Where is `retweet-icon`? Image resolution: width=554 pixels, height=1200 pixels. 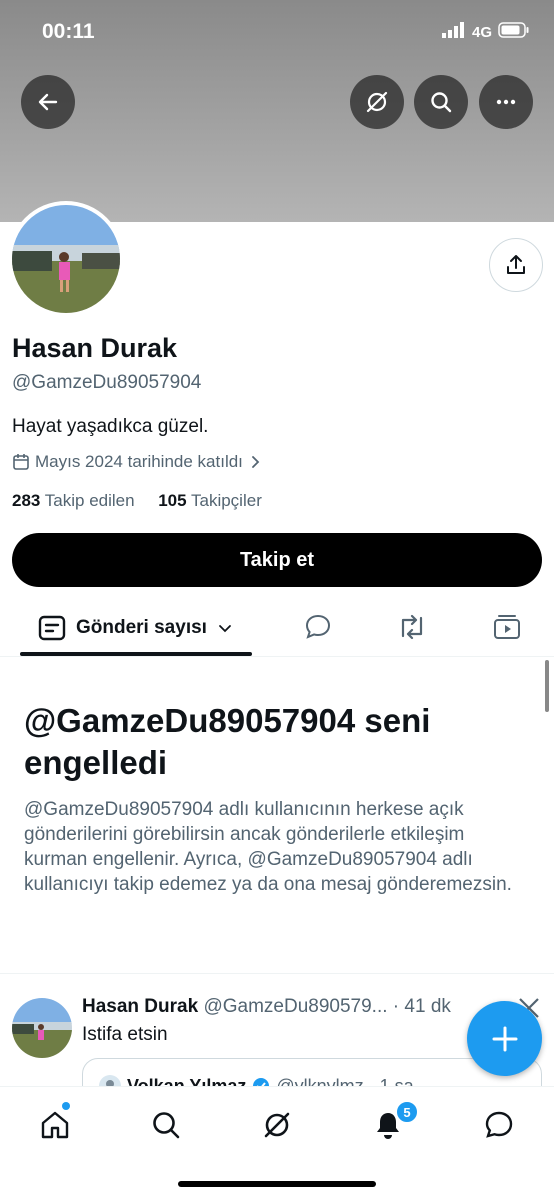 retweet-icon is located at coordinates (412, 627).